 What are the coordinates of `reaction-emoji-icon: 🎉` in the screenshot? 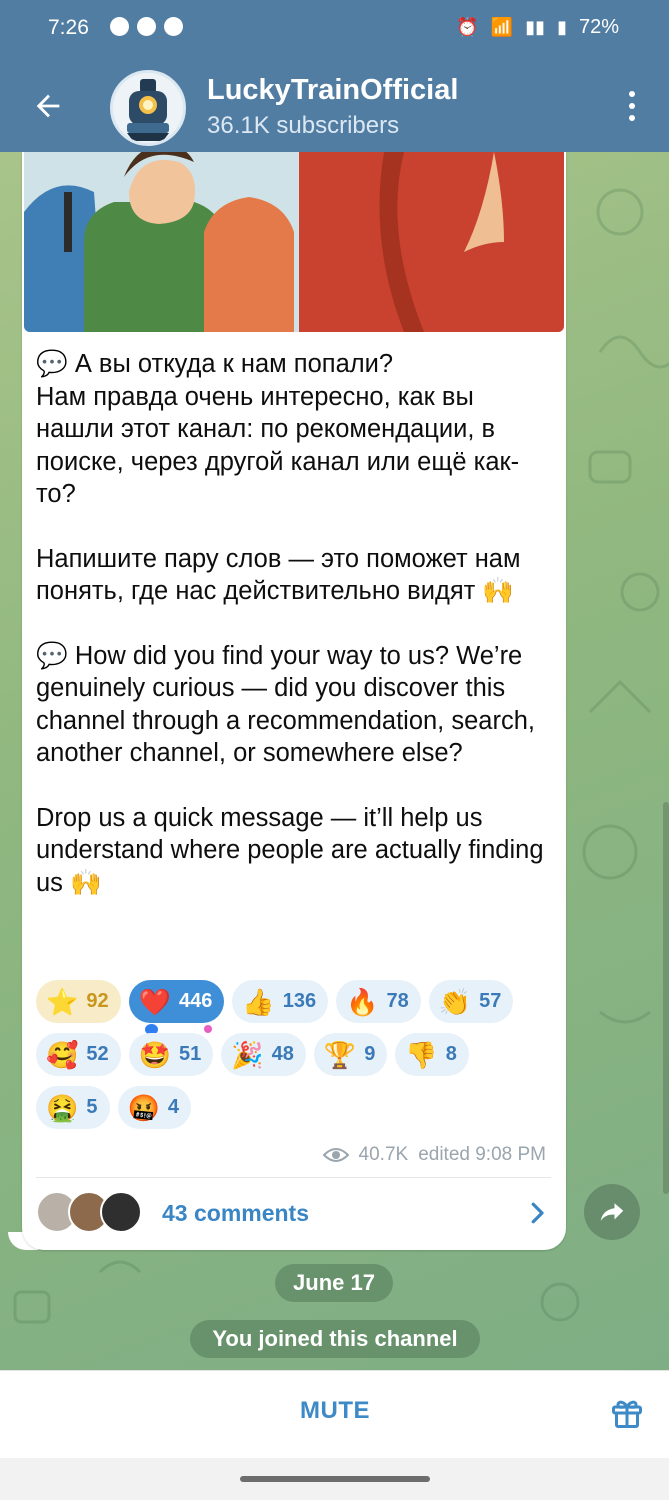 It's located at (247, 1054).